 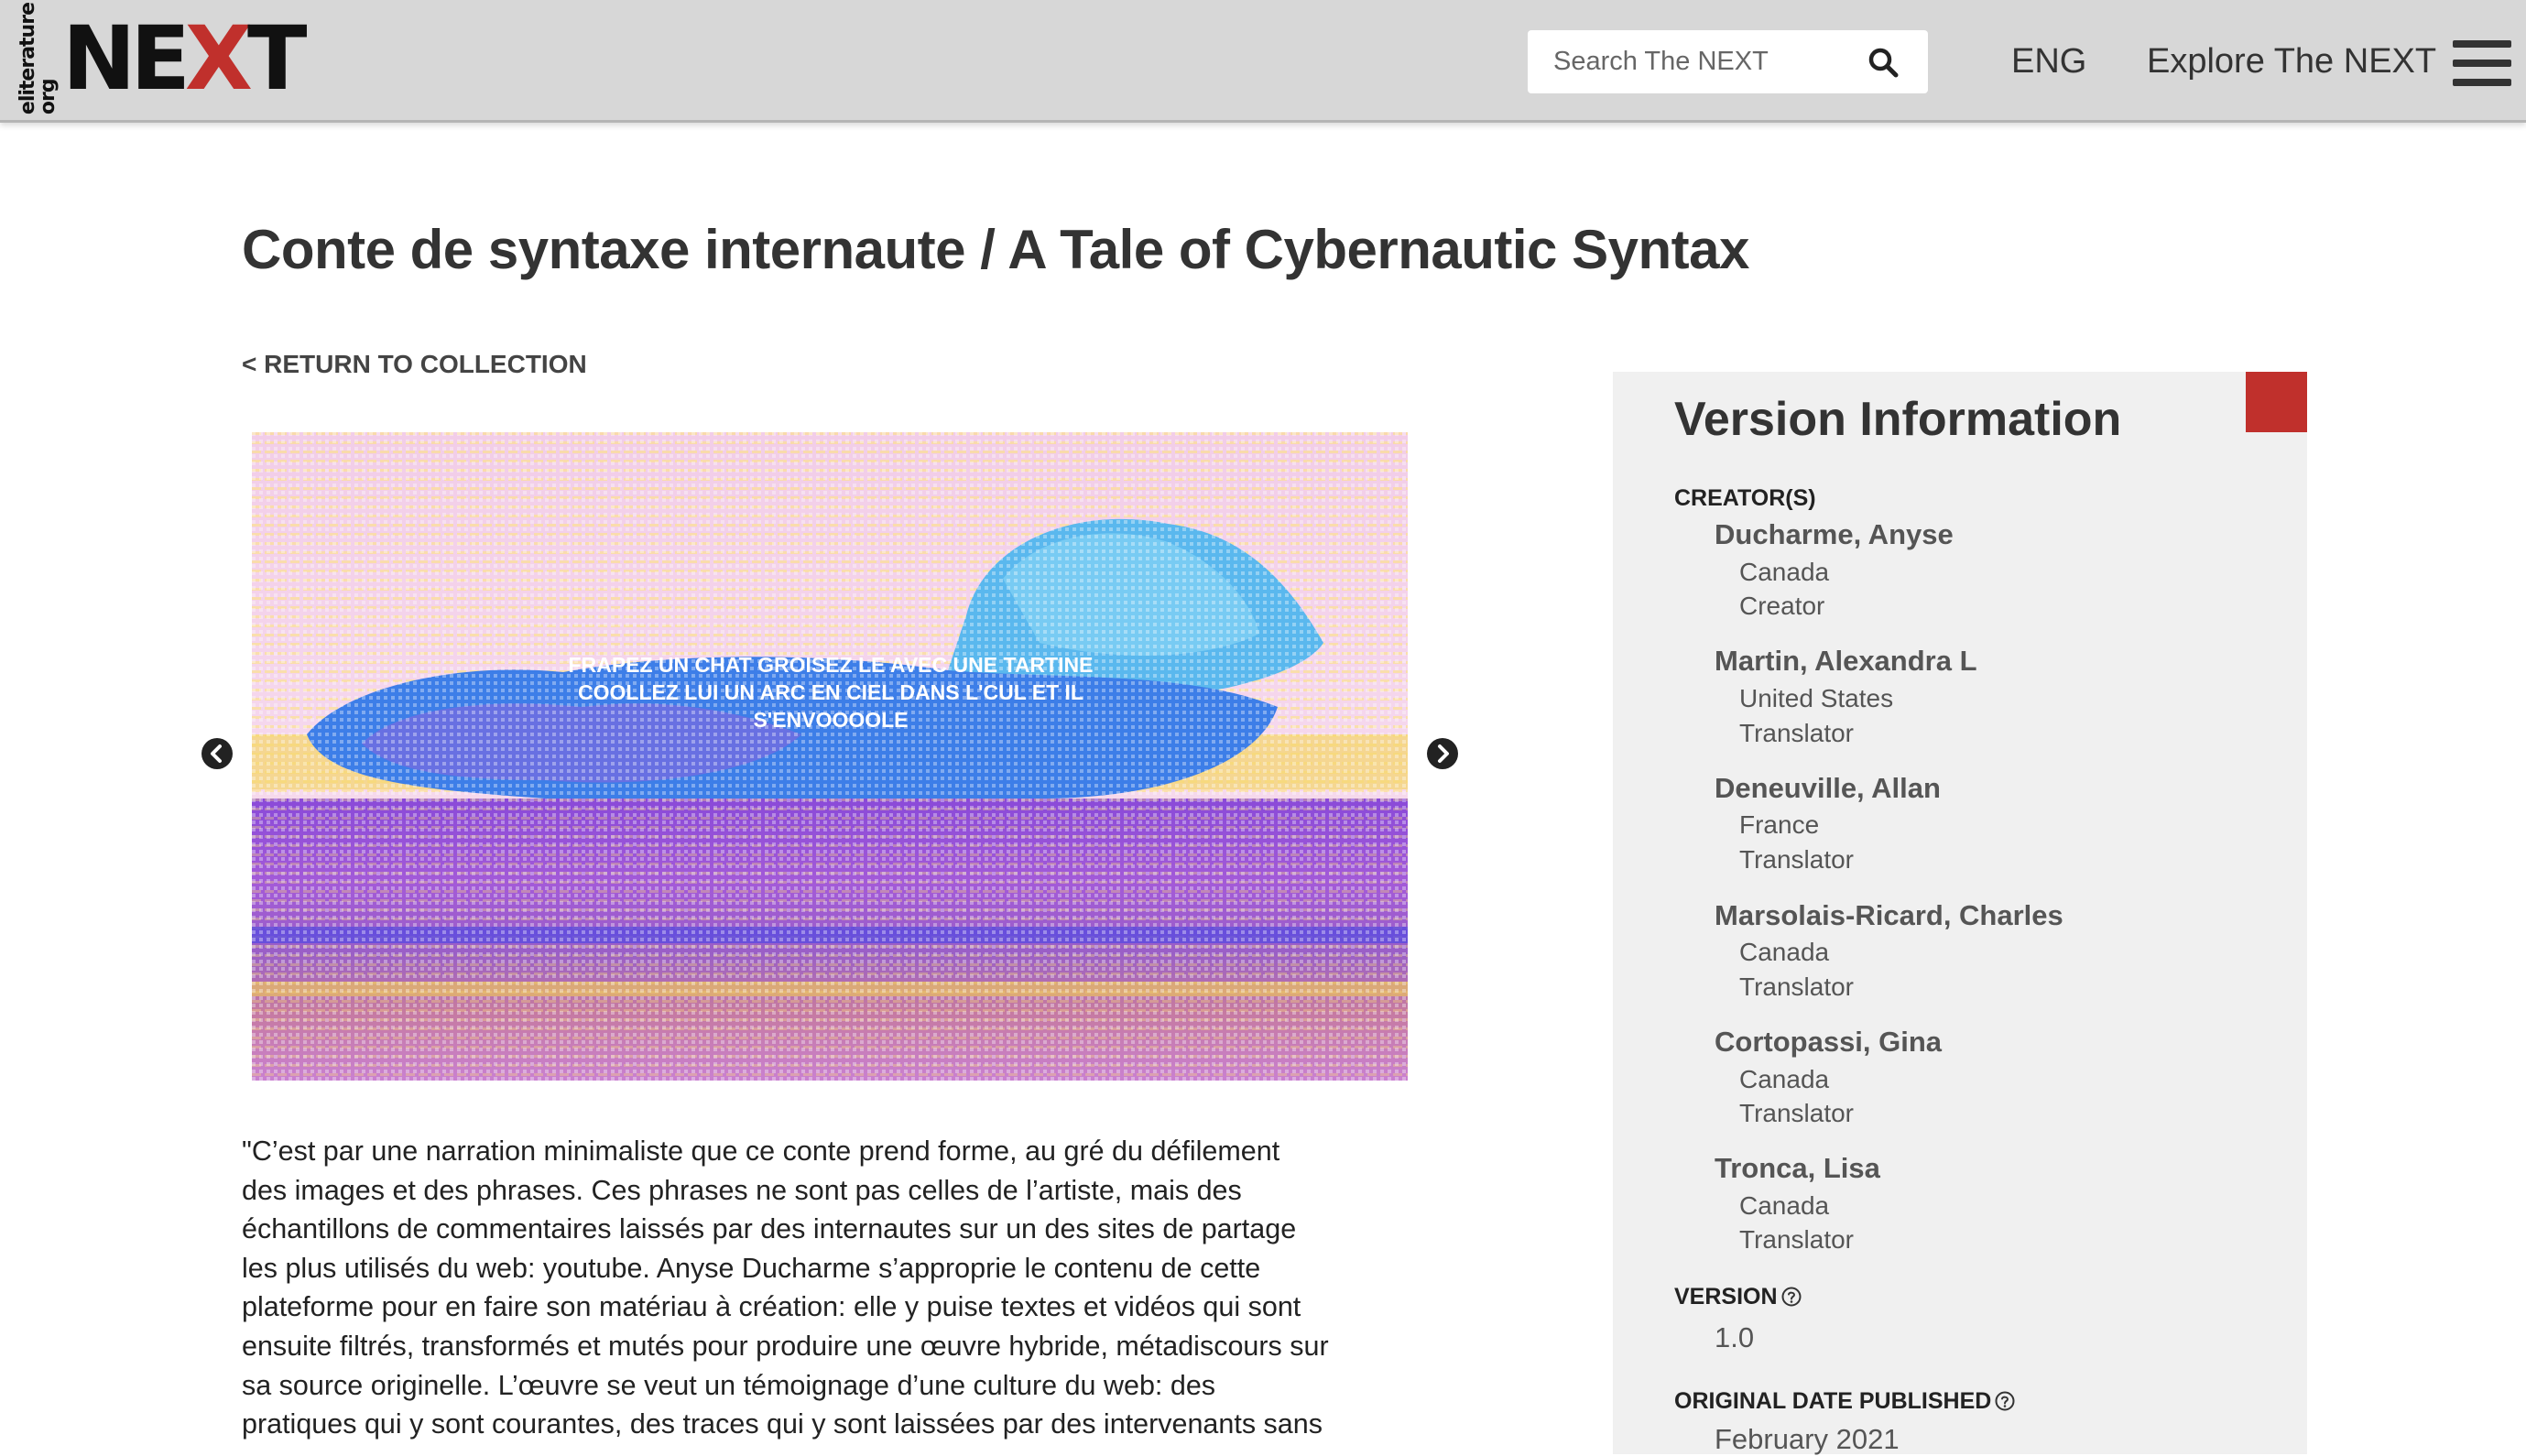 I want to click on search-icon, so click(x=1883, y=62).